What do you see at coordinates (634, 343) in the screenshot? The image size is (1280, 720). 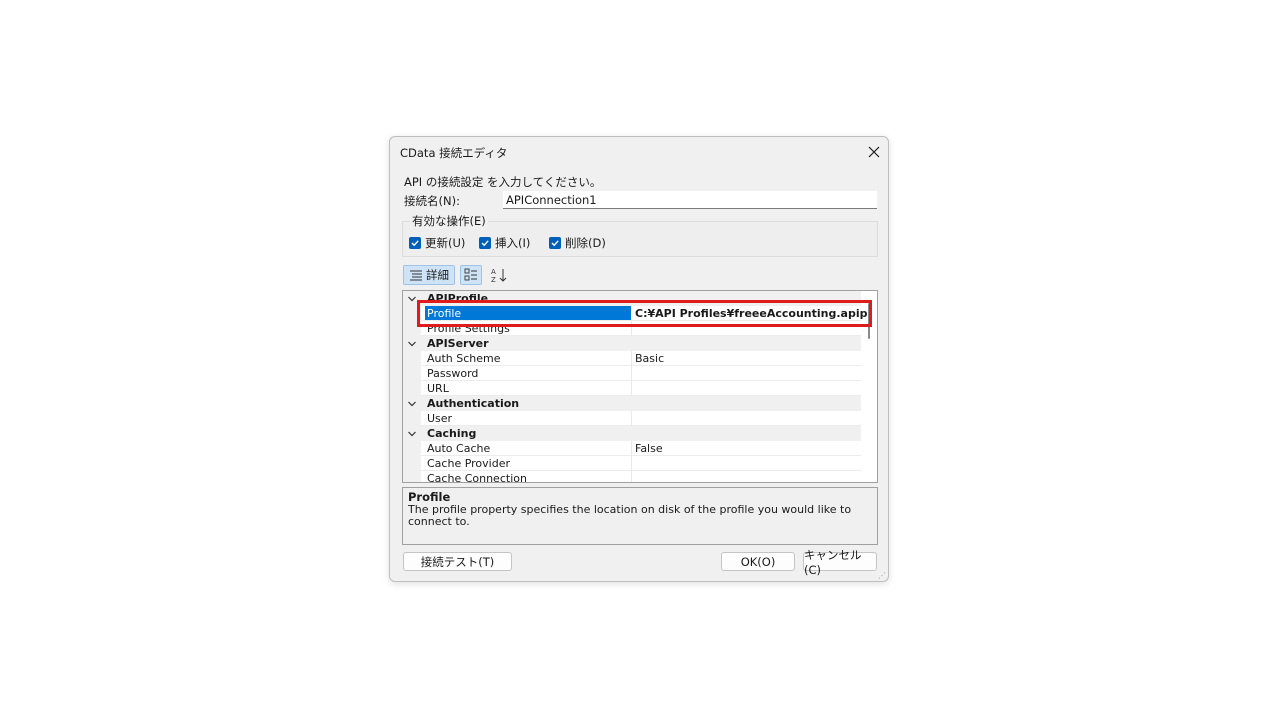 I see `category-row: APIServer` at bounding box center [634, 343].